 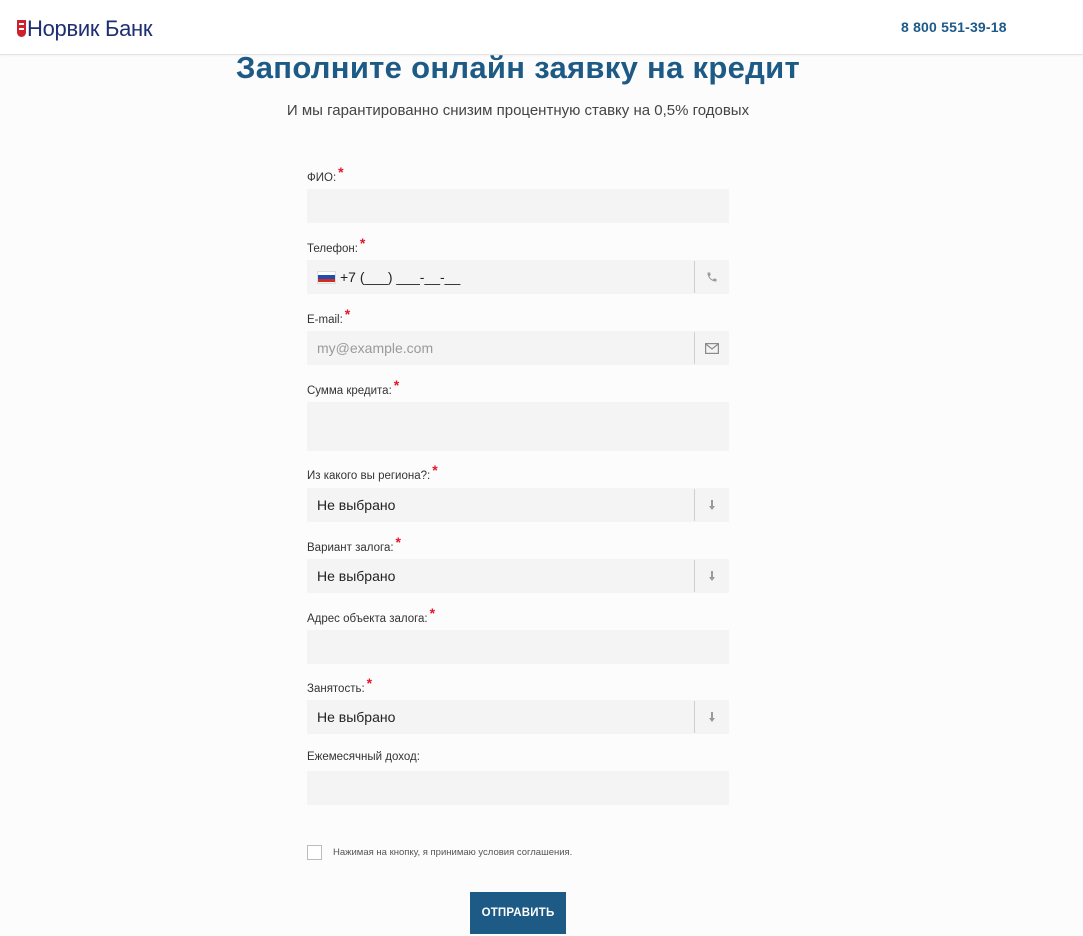 I want to click on email-label: E-mail: *, so click(x=329, y=316).